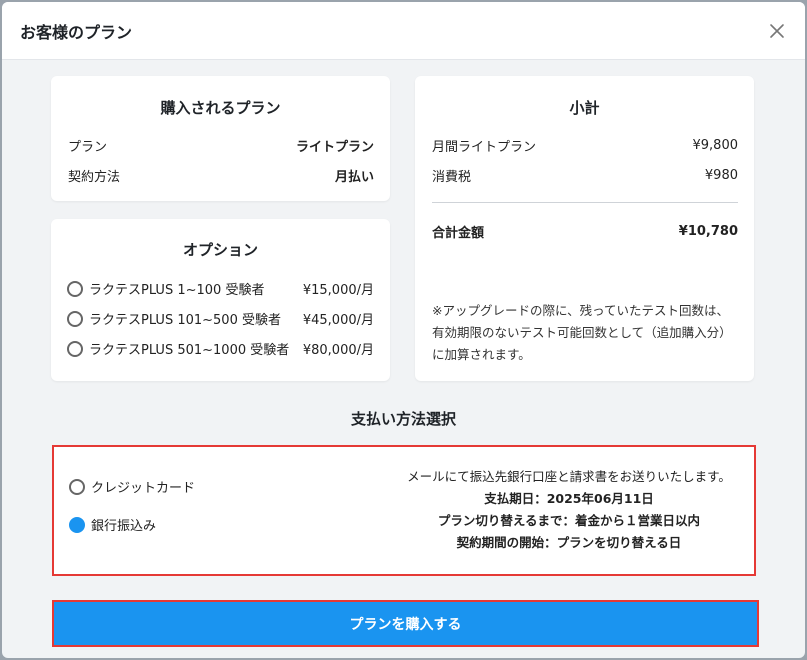  I want to click on payment-credit-card: クレジットカード, so click(132, 486).